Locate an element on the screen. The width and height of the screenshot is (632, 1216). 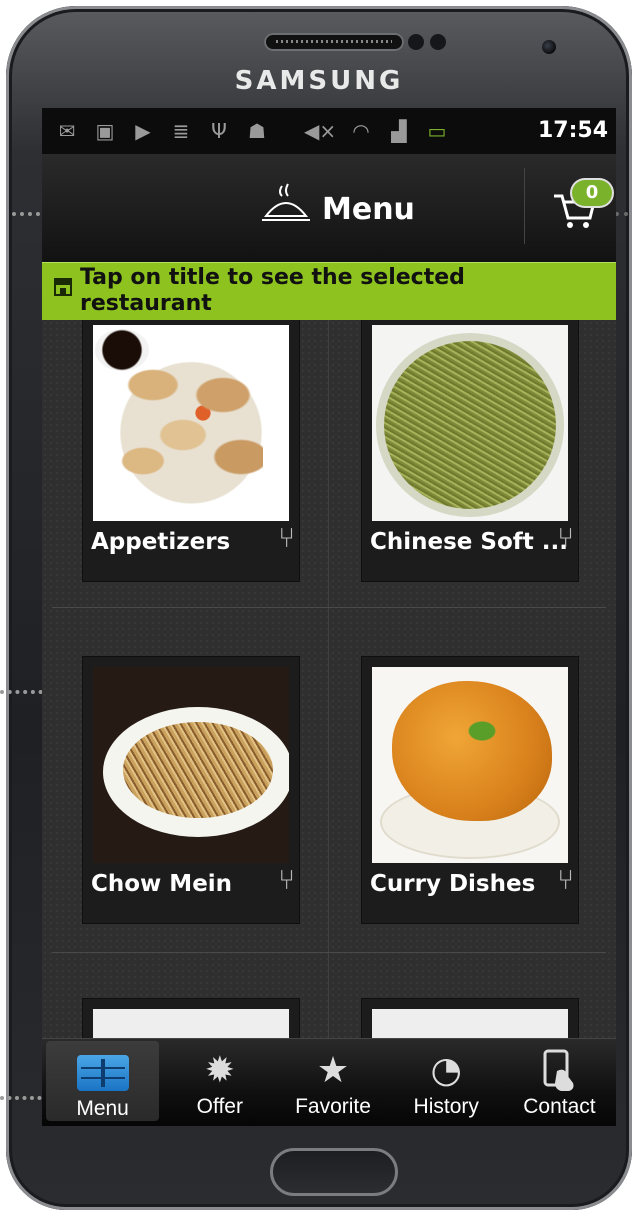
gmail-icon: ✉ is located at coordinates (67, 131).